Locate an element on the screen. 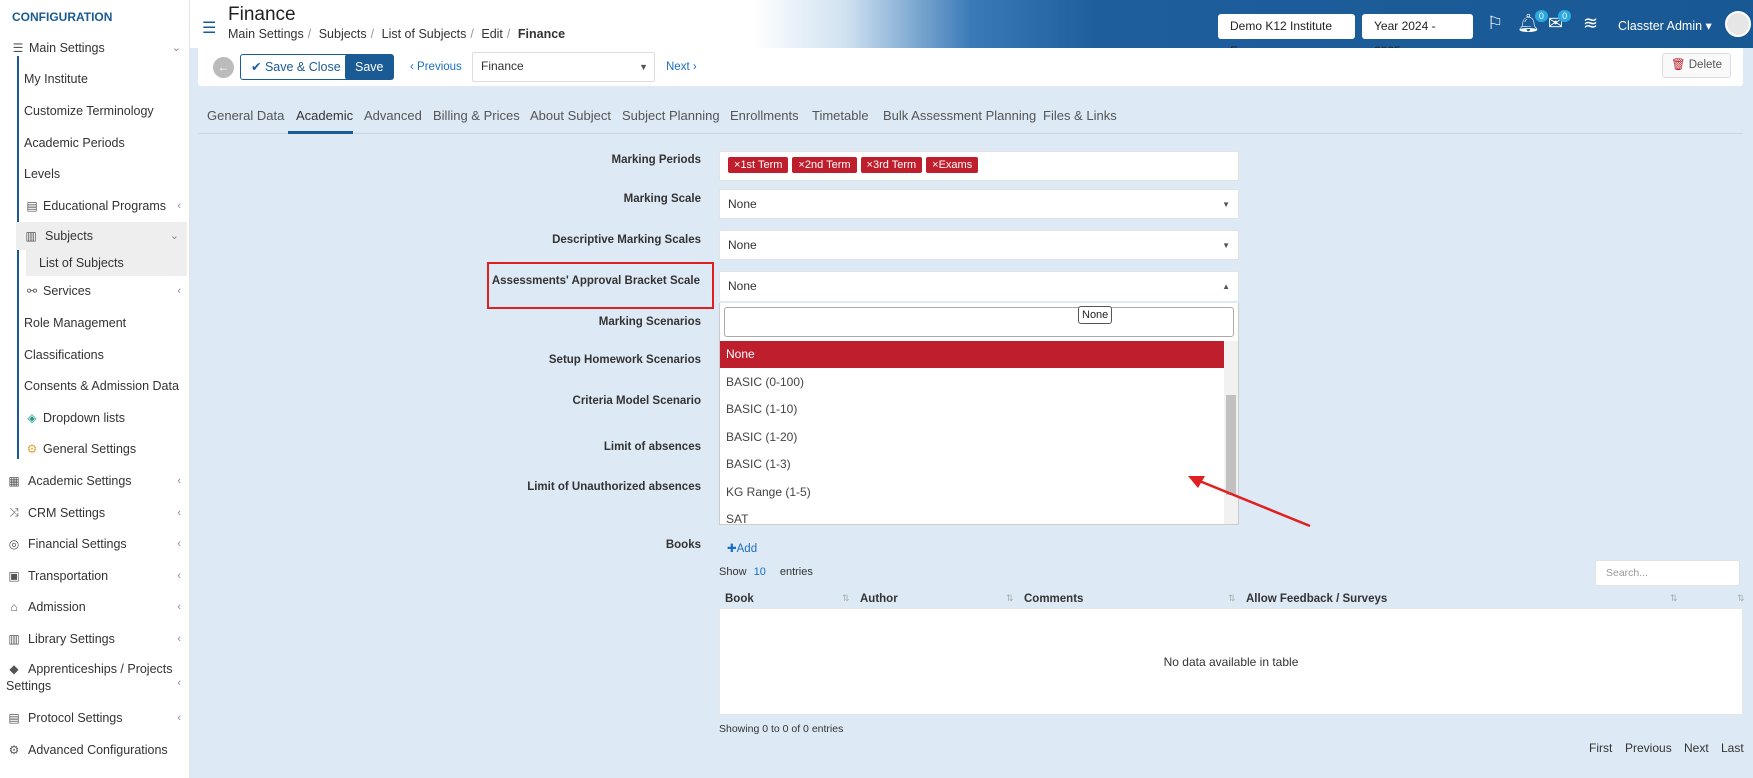  tag-3rd-term: ×3rd Term is located at coordinates (891, 165).